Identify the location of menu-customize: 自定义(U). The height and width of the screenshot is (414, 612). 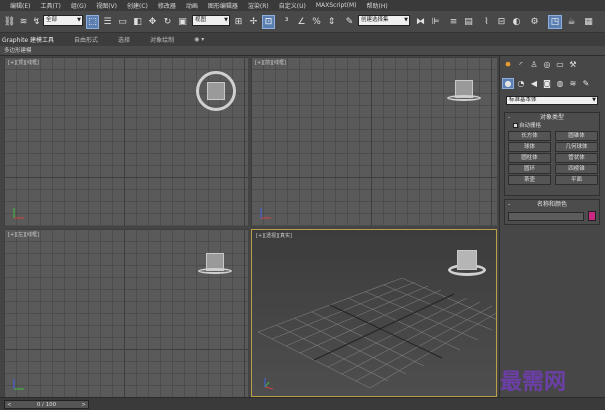
(292, 5).